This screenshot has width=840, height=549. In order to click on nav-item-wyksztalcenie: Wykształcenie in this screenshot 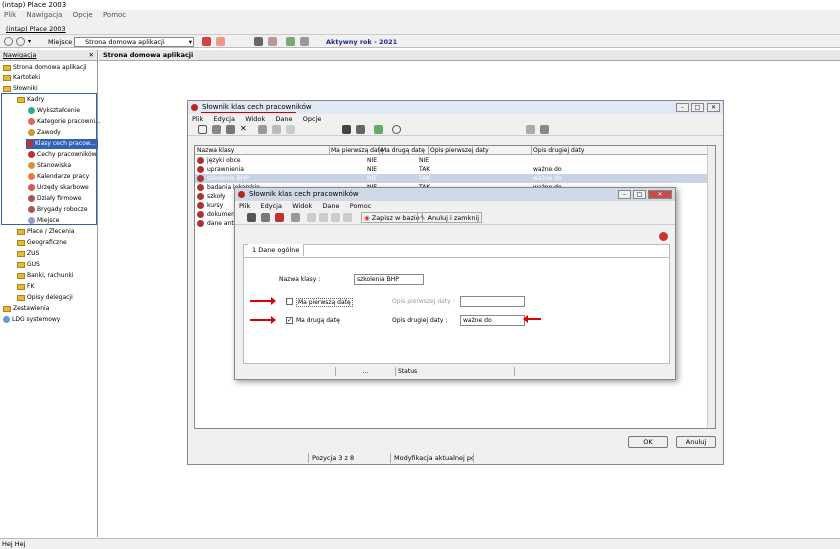, I will do `click(54, 111)`.